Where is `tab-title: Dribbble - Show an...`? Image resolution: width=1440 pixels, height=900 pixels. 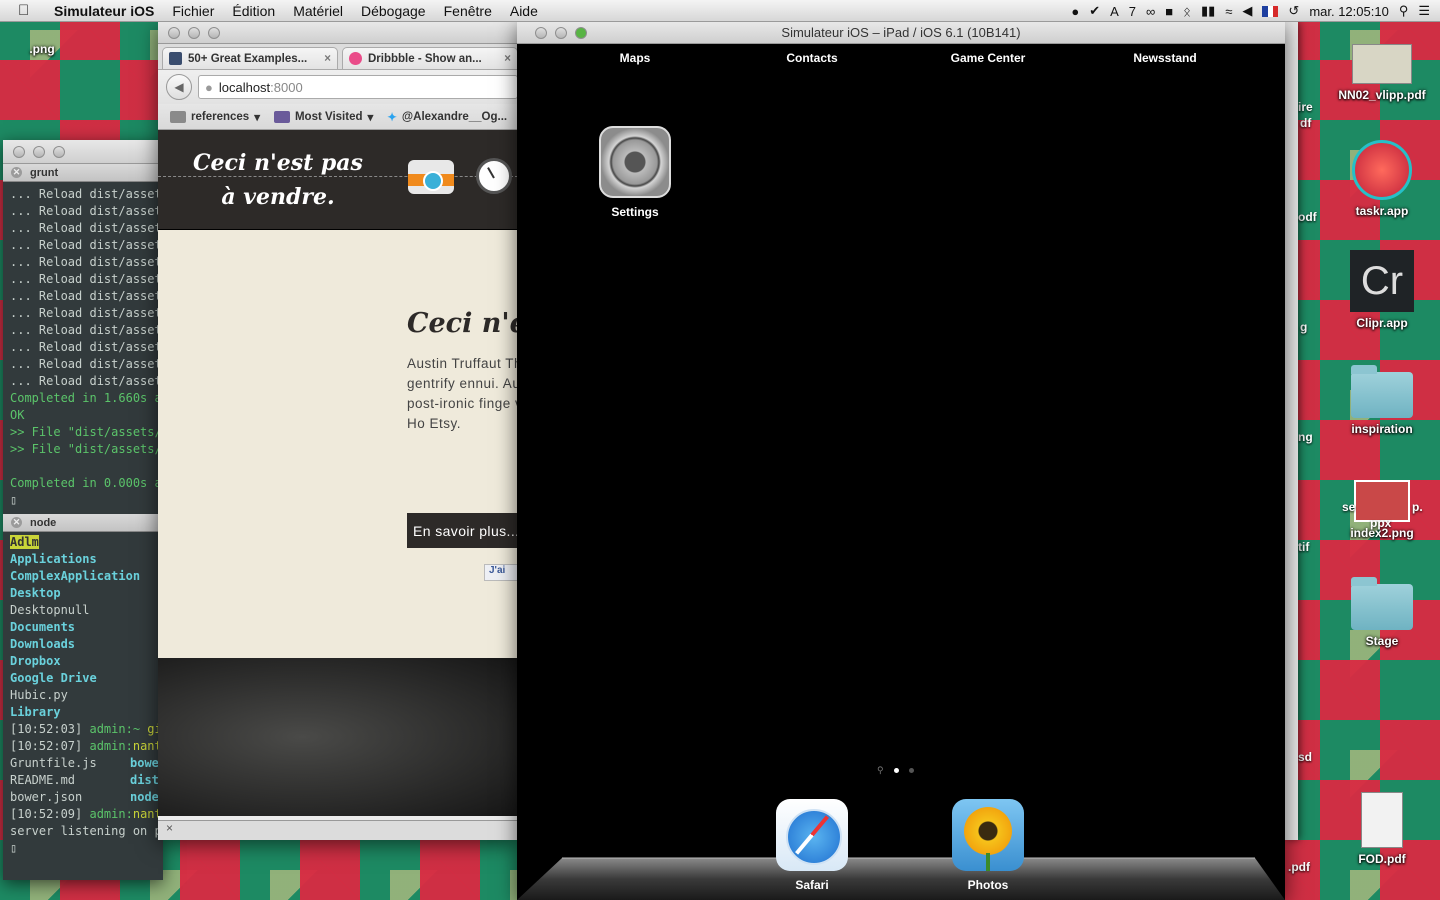
tab-title: Dribbble - Show an... is located at coordinates (425, 58).